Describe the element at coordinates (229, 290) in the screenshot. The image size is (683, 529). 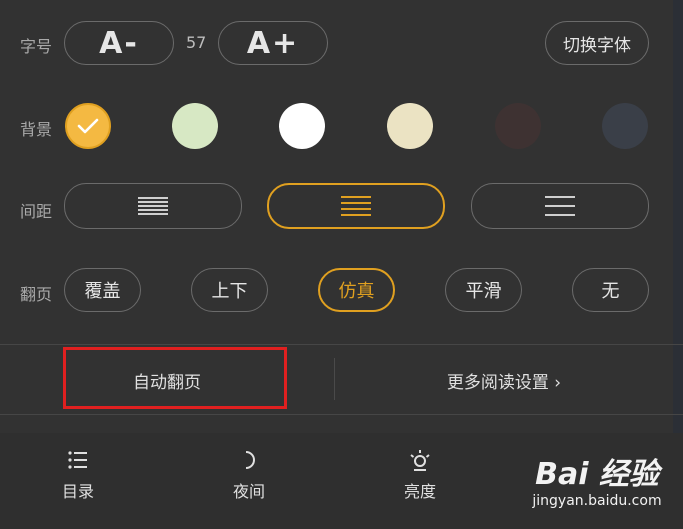
I see `page-turn-updown-button: 上下` at that location.